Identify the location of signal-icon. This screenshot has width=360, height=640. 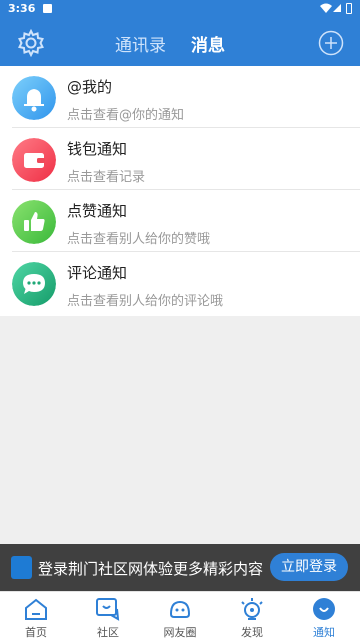
(337, 8).